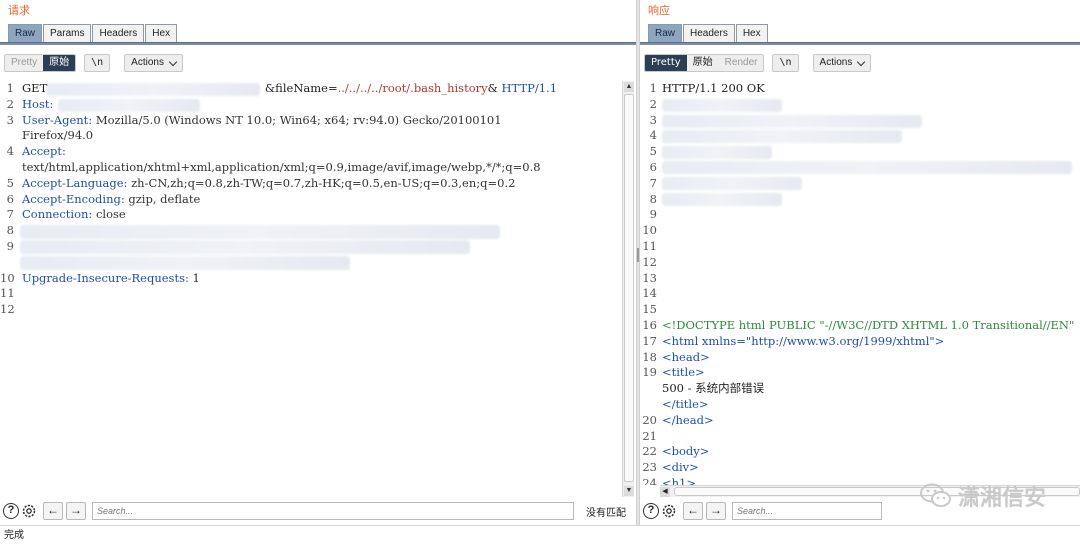 The image size is (1080, 545). What do you see at coordinates (659, 10) in the screenshot?
I see `response-title: 响应` at bounding box center [659, 10].